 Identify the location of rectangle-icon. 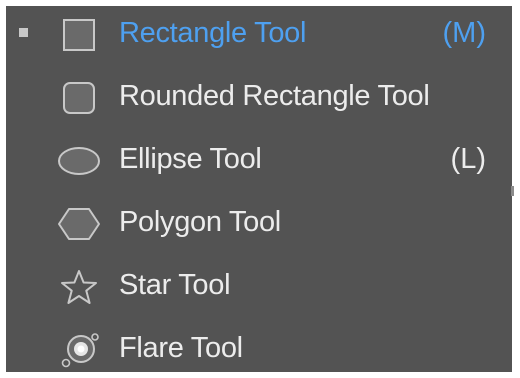
(79, 35).